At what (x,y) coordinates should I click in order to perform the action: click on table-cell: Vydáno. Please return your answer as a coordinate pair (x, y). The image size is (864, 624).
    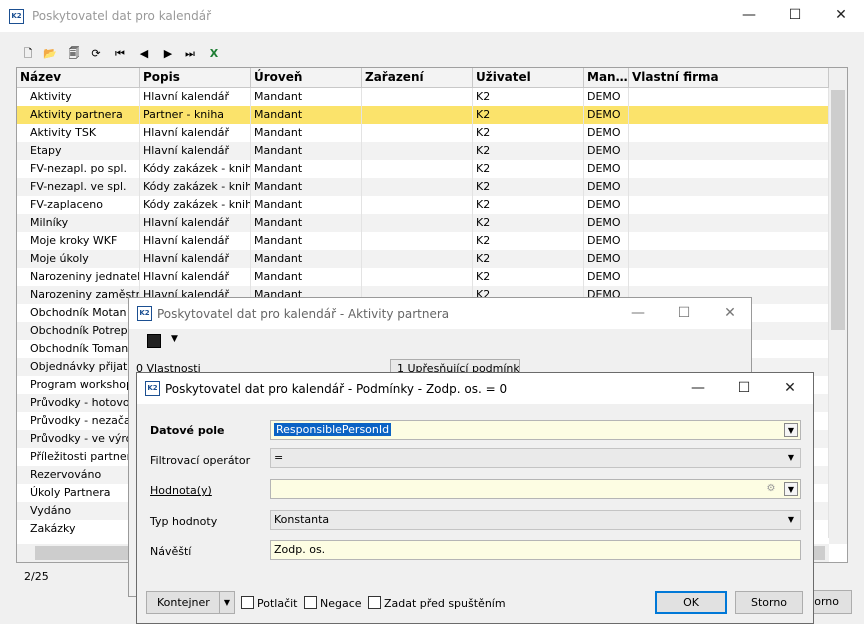
    Looking at the image, I should click on (78, 511).